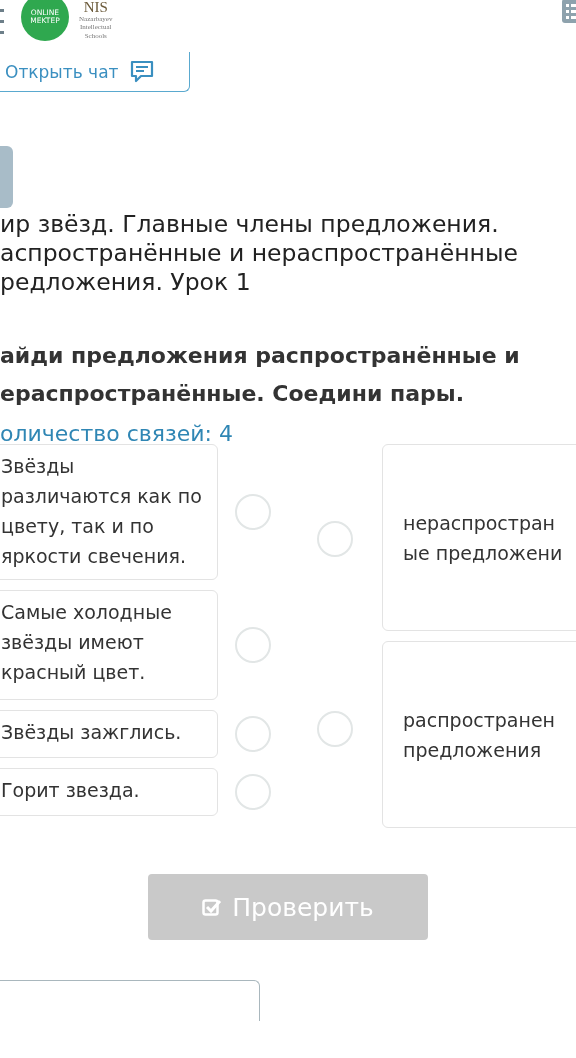  I want to click on sentence-card: Самые холодные звёзды имеют красный цвет., so click(109, 645).